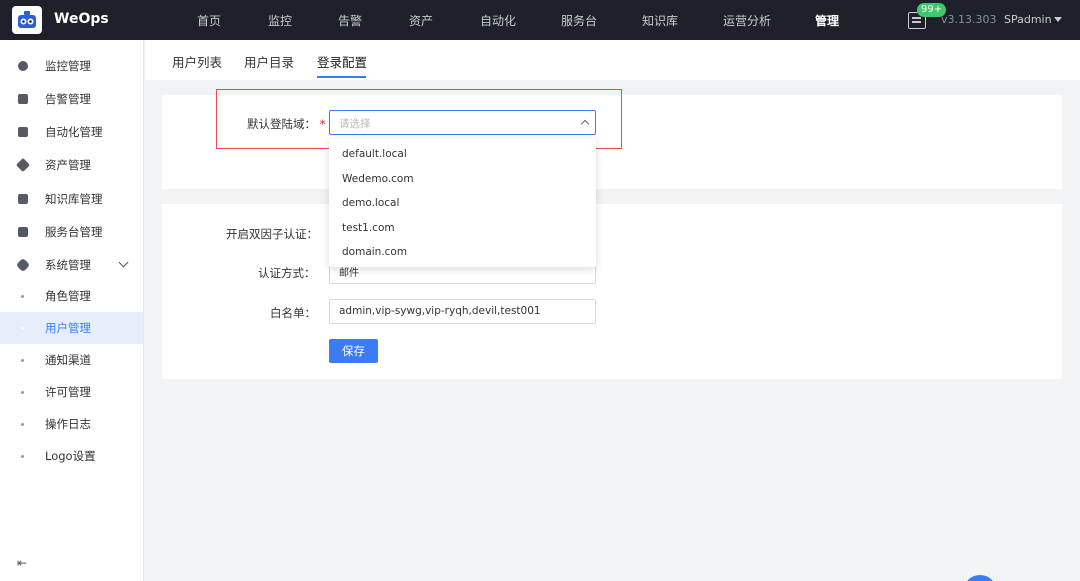  I want to click on sidebar-item-label: 监控管理, so click(68, 66).